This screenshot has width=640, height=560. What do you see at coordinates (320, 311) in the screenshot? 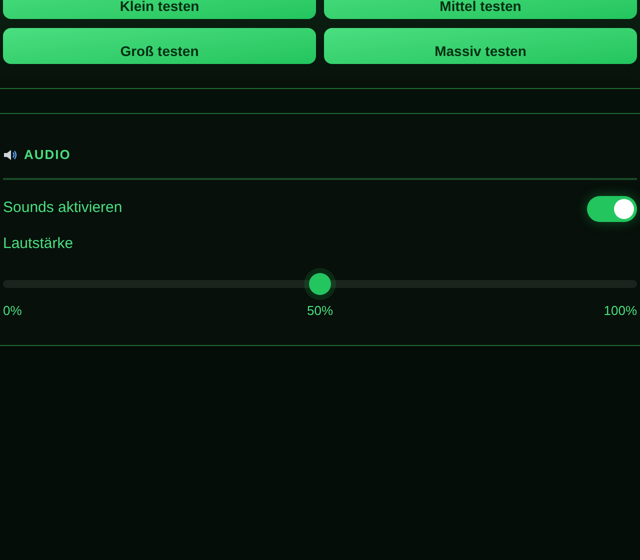
I see `slider-mid-label: 50%` at bounding box center [320, 311].